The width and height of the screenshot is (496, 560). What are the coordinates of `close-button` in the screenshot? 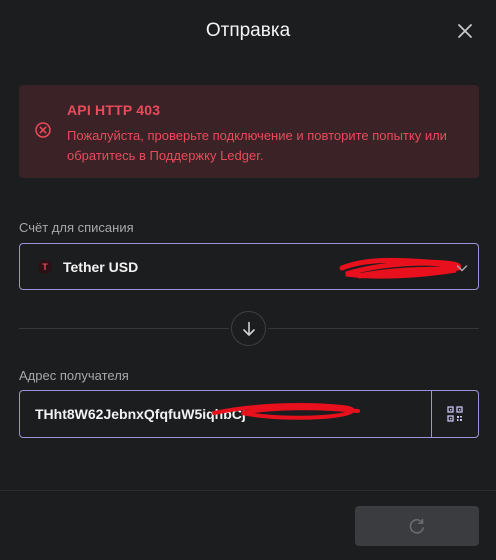 It's located at (465, 31).